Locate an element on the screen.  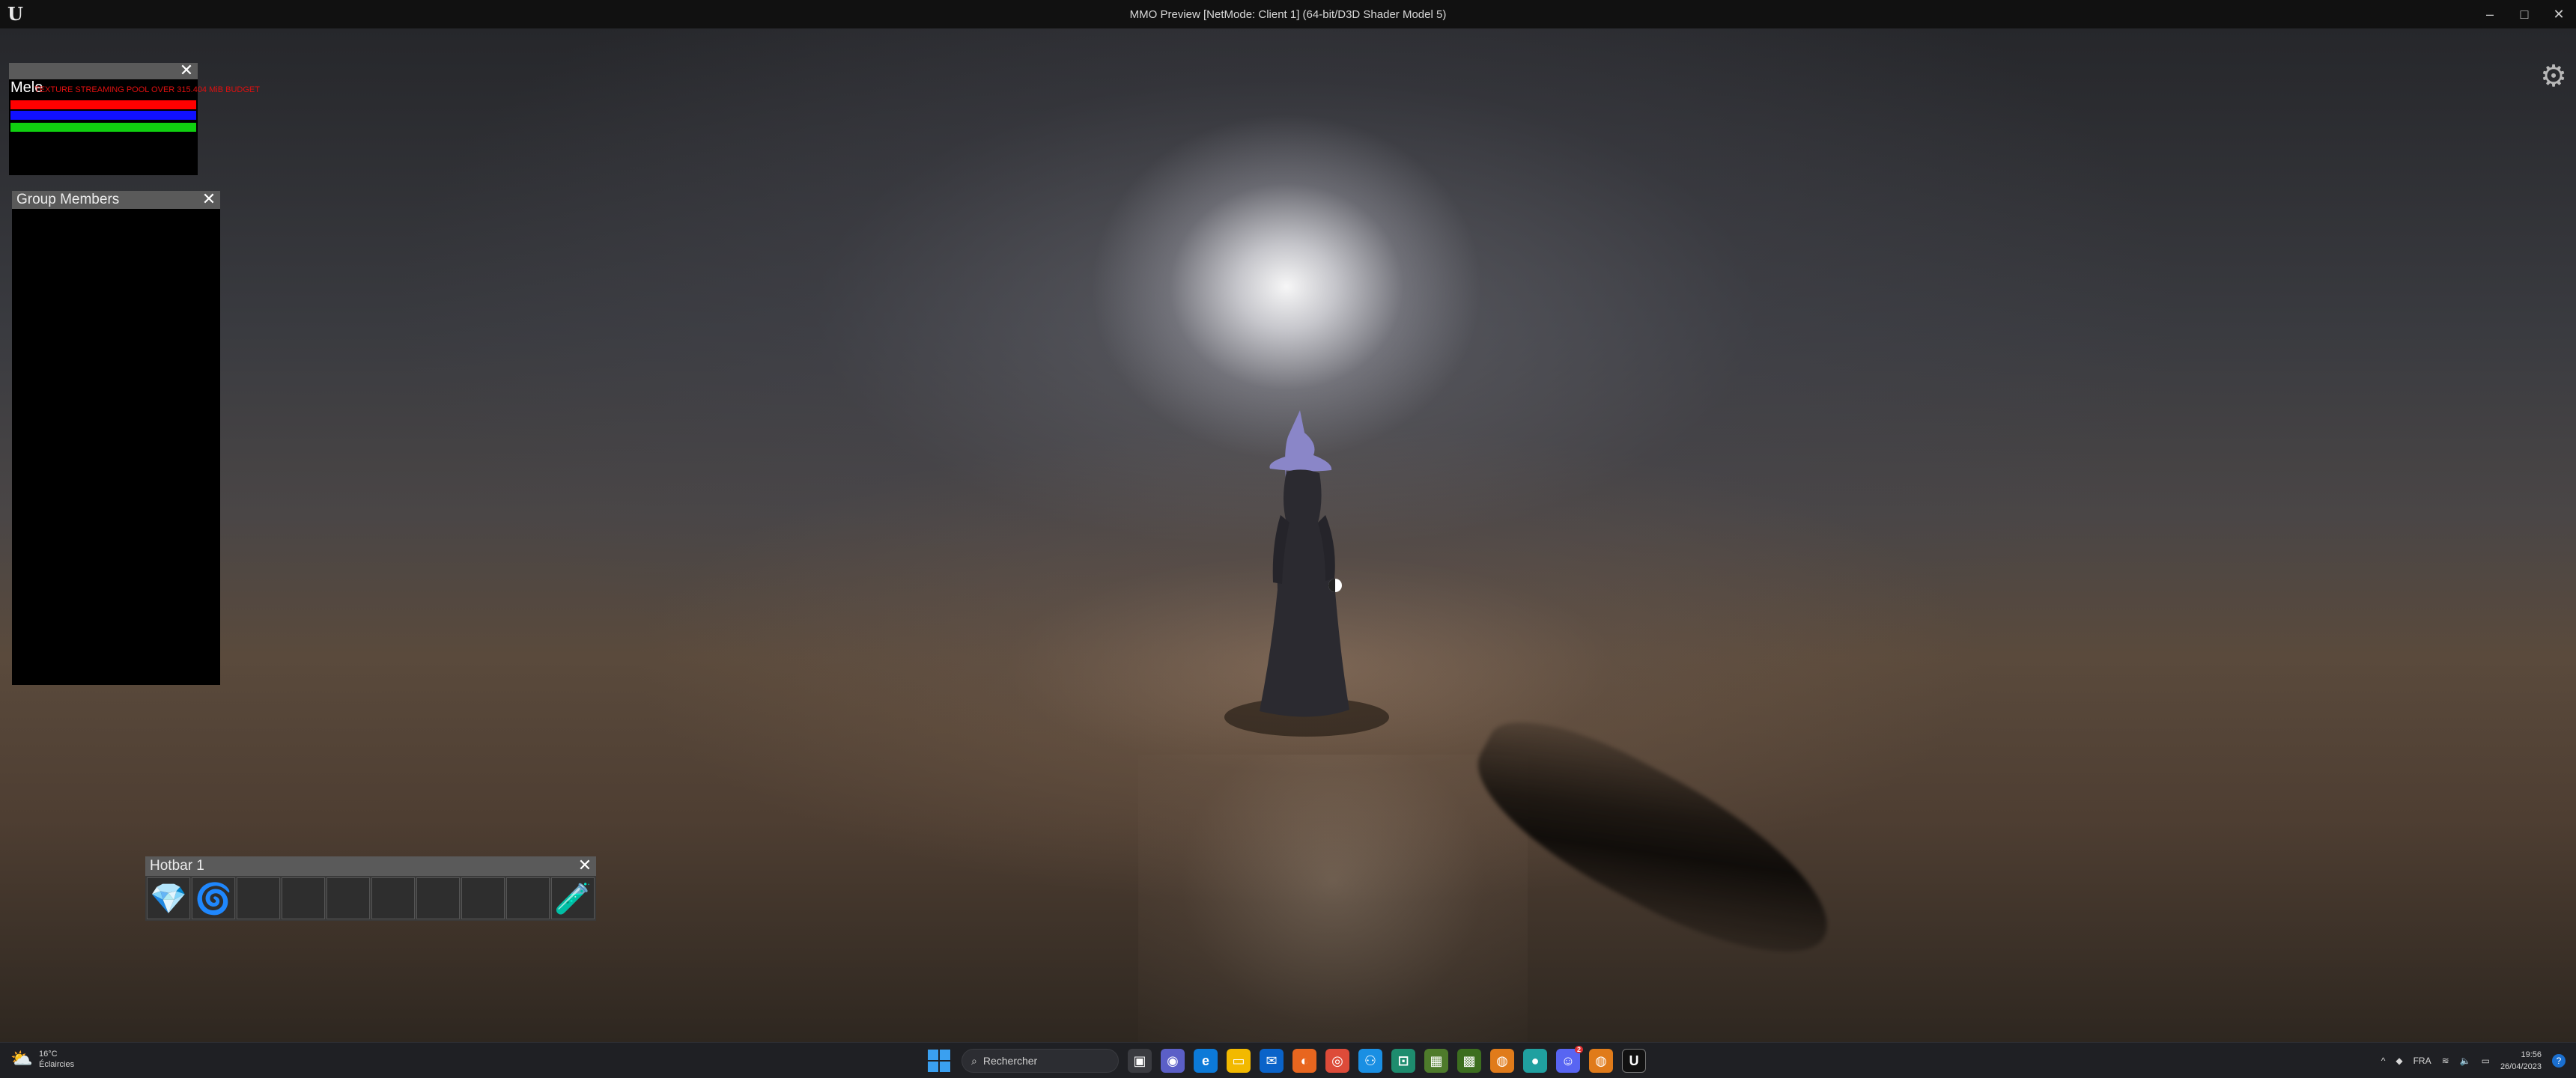
unreal-logo-icon: U is located at coordinates (15, 14).